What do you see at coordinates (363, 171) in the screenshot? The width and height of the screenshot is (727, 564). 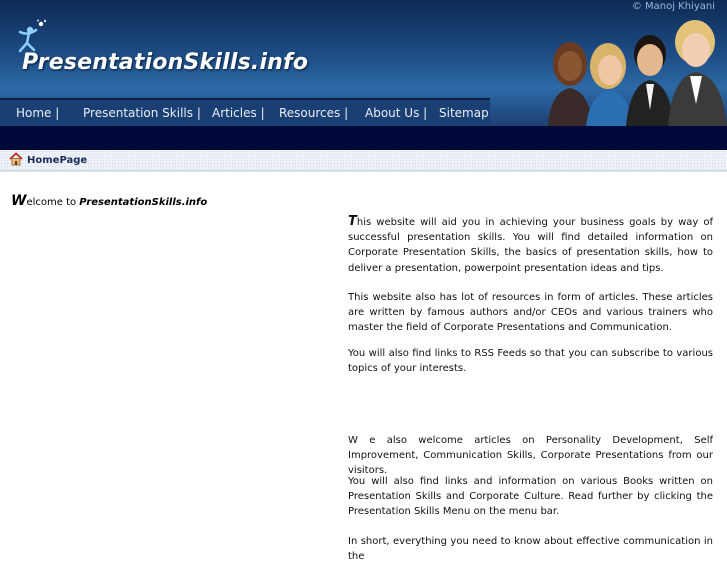 I see `divider` at bounding box center [363, 171].